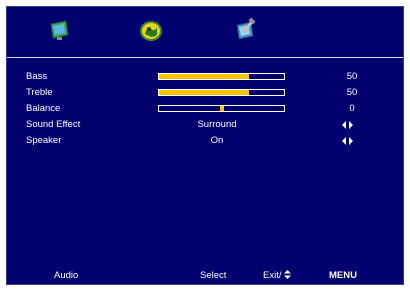 The height and width of the screenshot is (291, 410). Describe the element at coordinates (217, 124) in the screenshot. I see `sound-effect-value: Surround` at that location.